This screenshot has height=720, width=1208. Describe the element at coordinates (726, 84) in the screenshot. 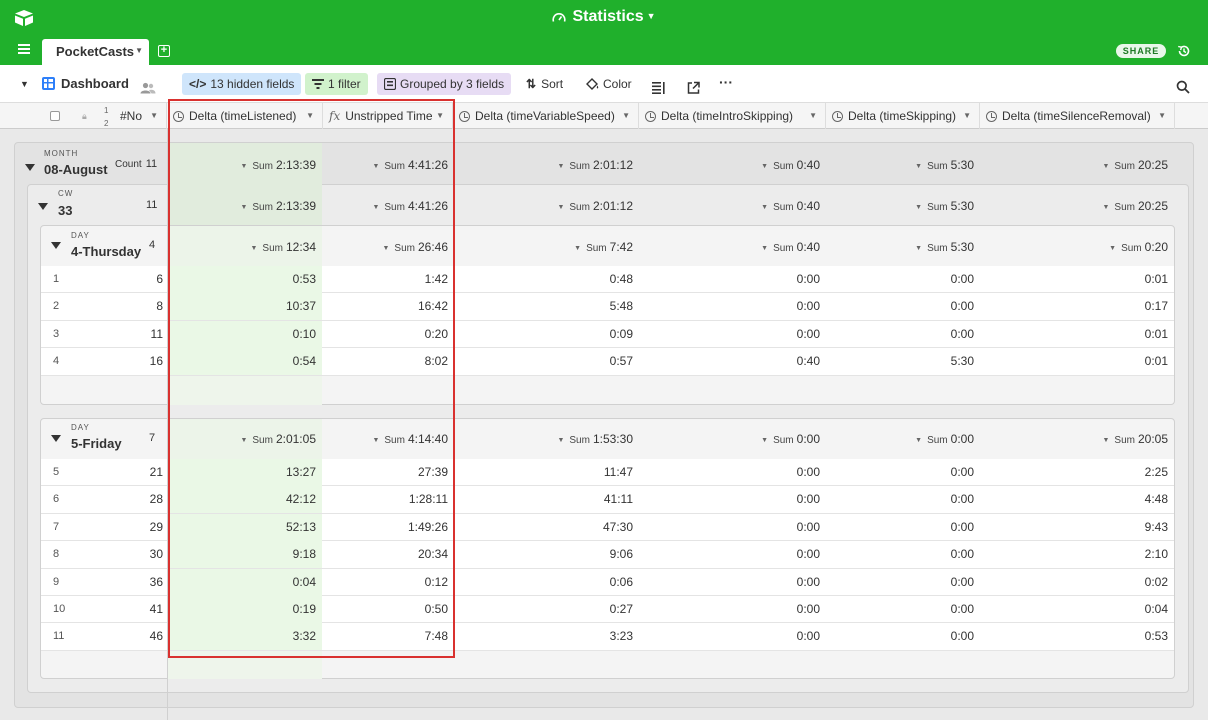

I see `more-options-icon: ···` at that location.